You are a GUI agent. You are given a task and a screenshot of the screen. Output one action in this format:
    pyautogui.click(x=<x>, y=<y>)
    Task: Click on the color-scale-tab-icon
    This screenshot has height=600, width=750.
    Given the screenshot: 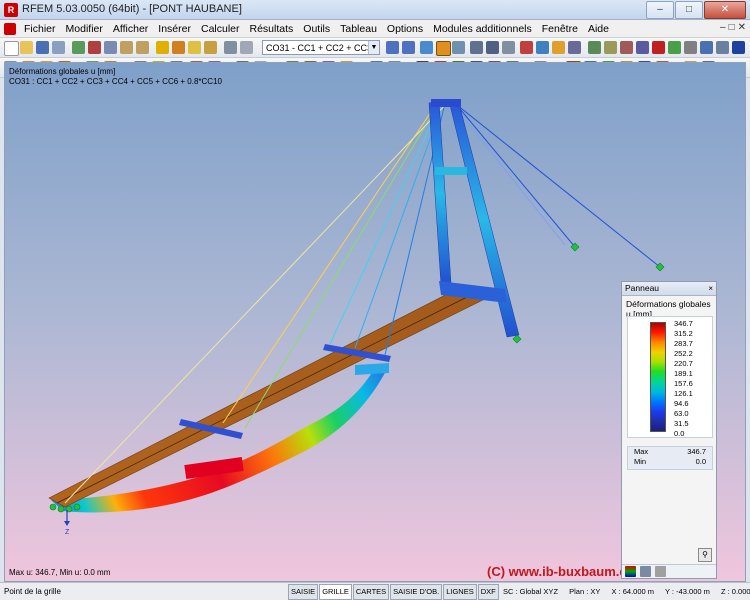 What is the action you would take?
    pyautogui.click(x=630, y=571)
    